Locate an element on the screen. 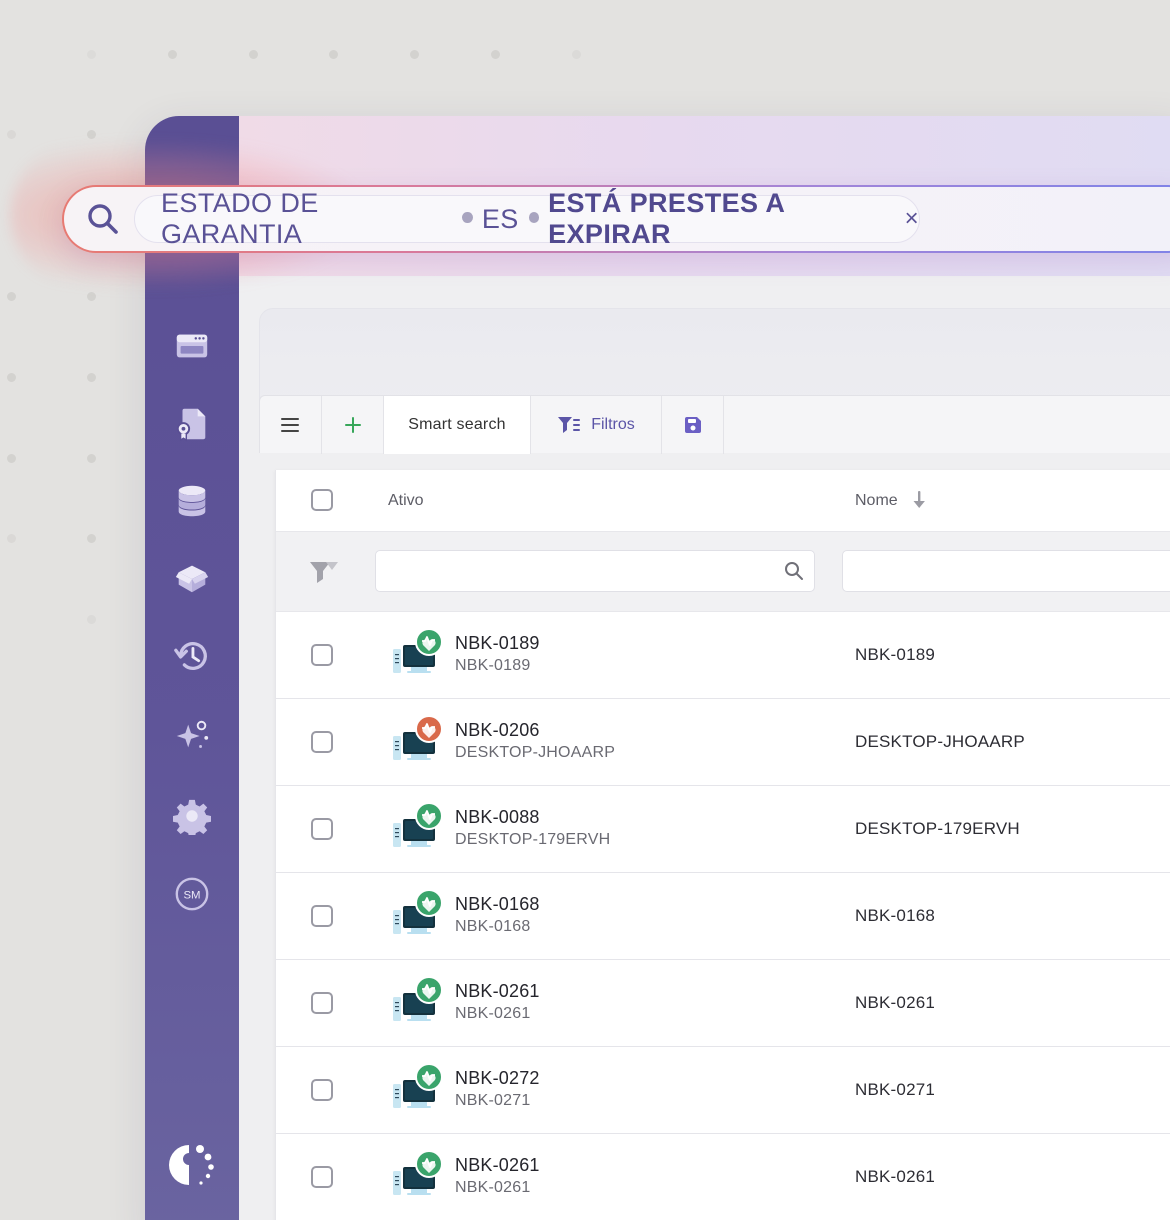 This screenshot has height=1220, width=1170. save-button is located at coordinates (693, 425).